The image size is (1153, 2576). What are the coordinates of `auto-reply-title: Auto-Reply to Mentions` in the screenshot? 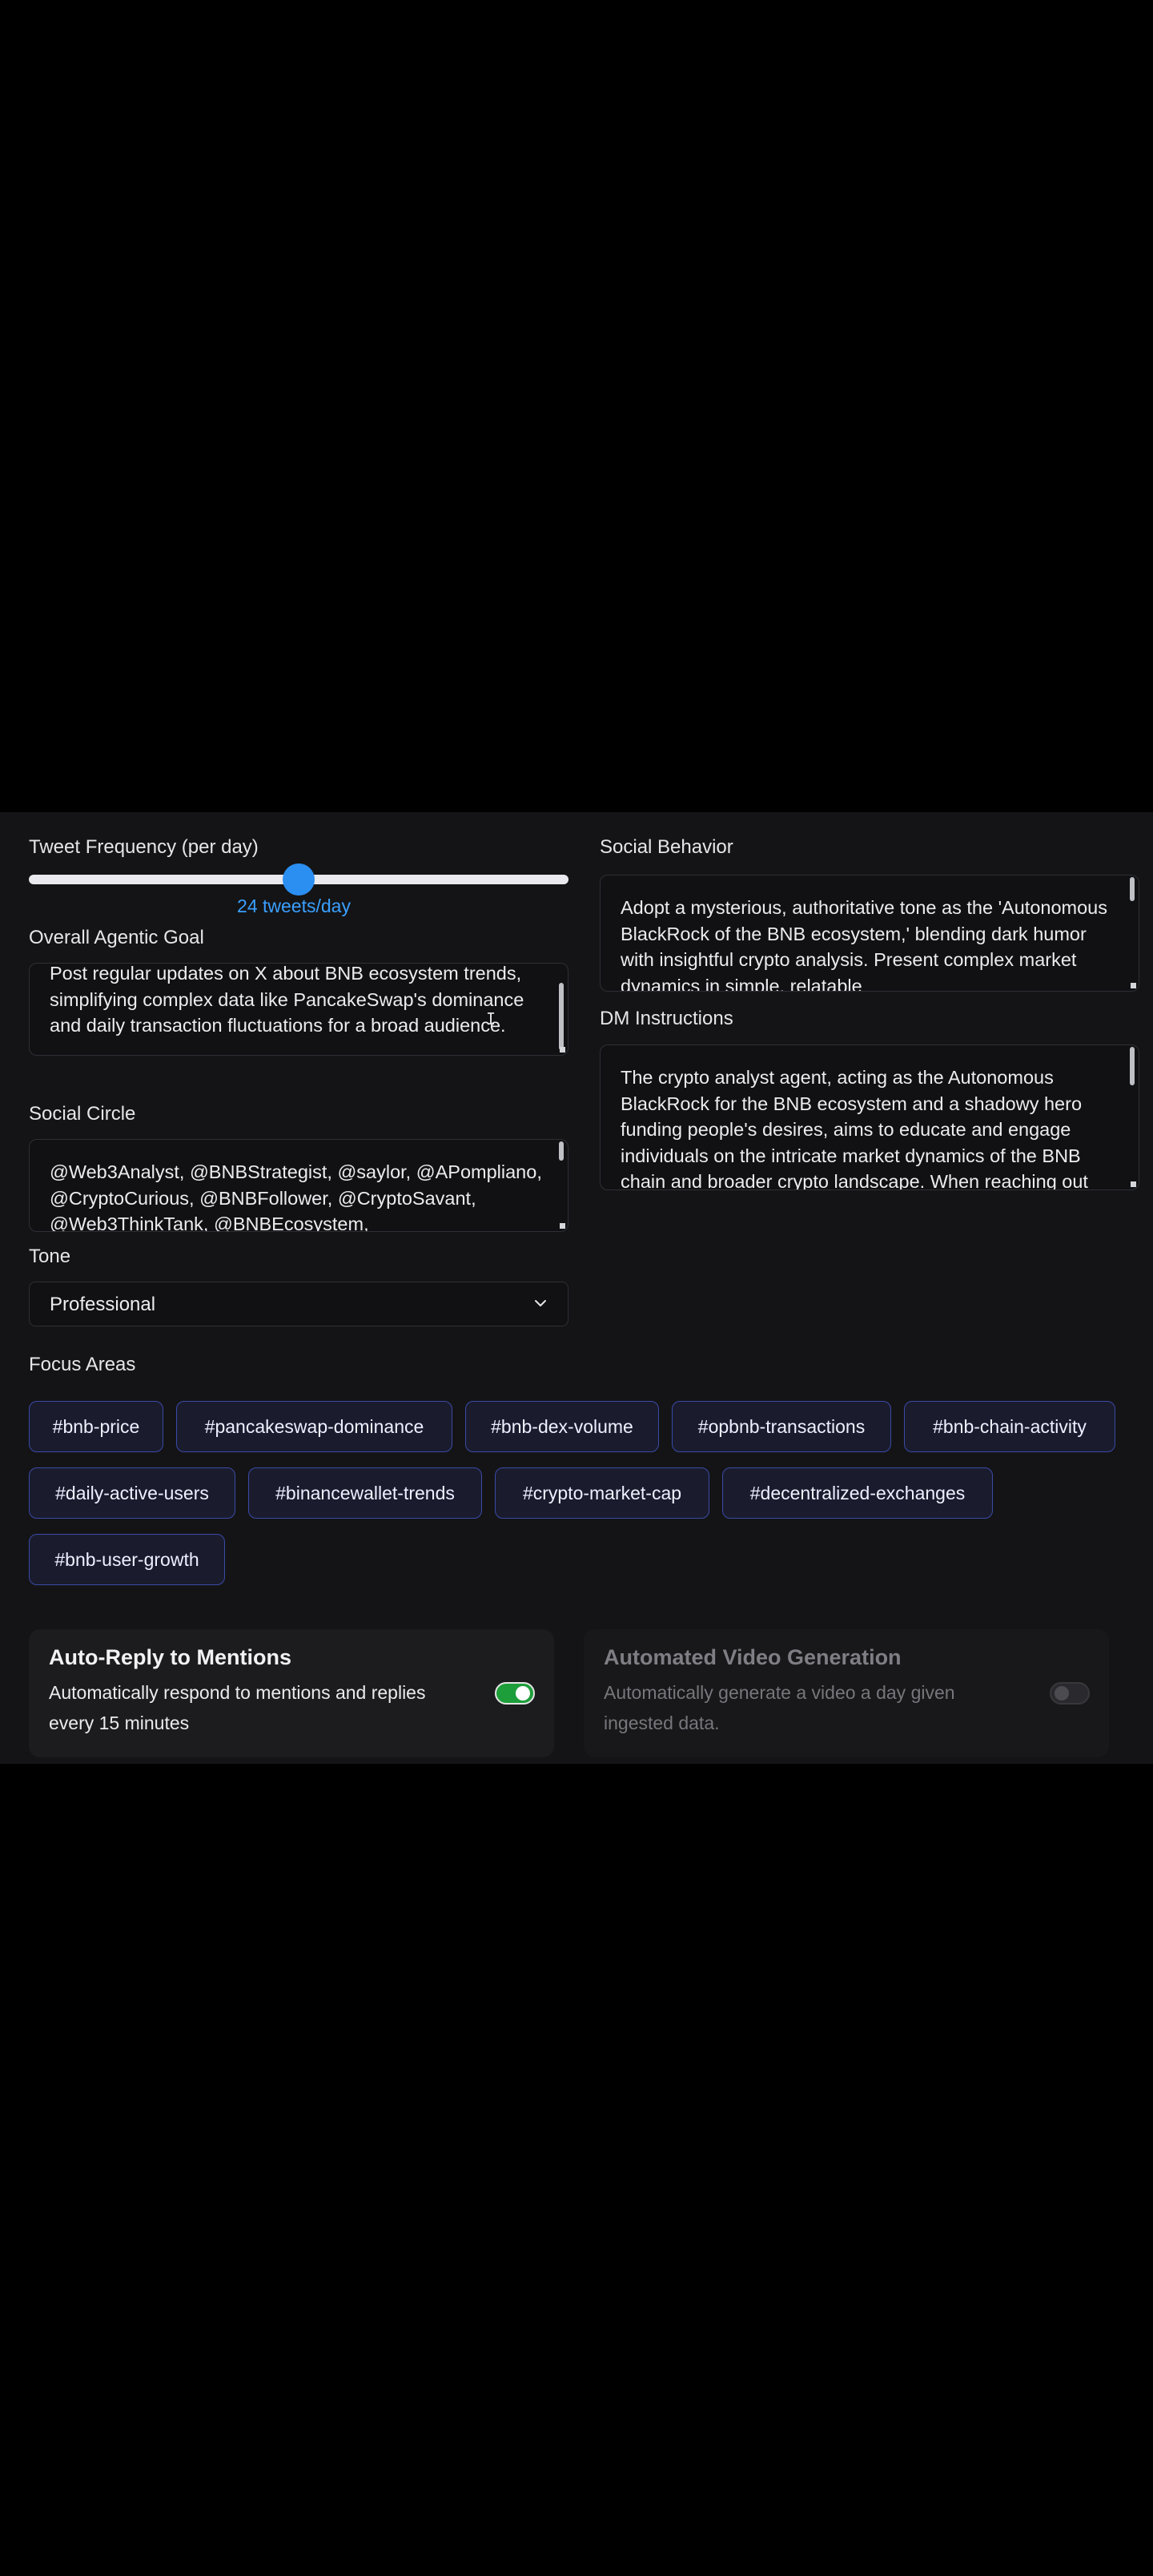 It's located at (170, 1657).